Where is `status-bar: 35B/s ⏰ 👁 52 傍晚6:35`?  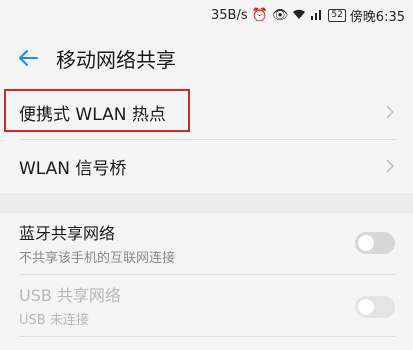
status-bar: 35B/s ⏰ 👁 52 傍晚6:35 is located at coordinates (206, 15).